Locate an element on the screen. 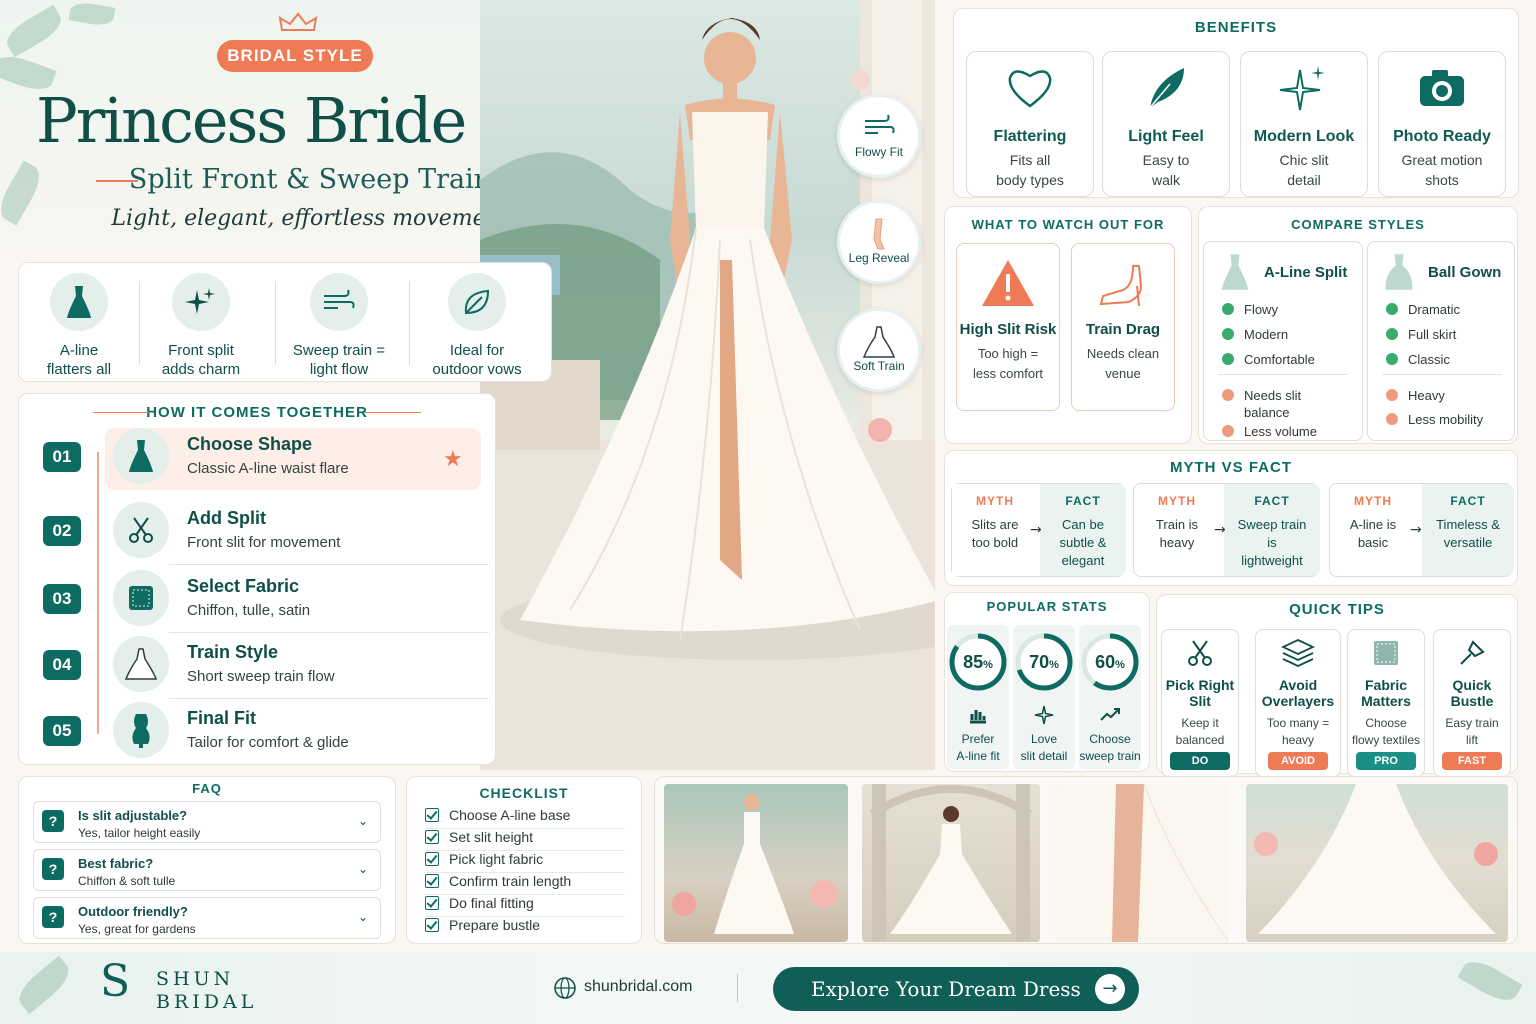 Image resolution: width=1536 pixels, height=1024 pixels. step-item: 03 Select Fabric Chiffon, tulle, satin is located at coordinates (261, 601).